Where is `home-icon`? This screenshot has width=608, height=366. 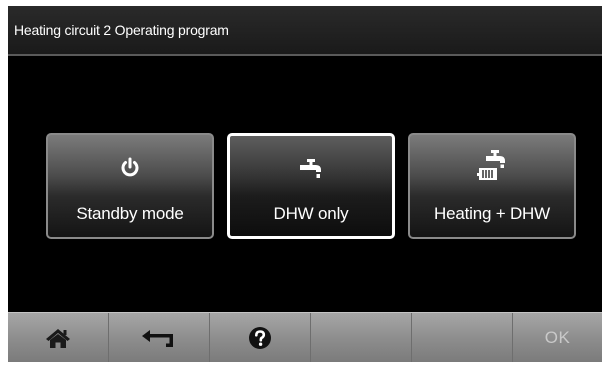
home-icon is located at coordinates (58, 338).